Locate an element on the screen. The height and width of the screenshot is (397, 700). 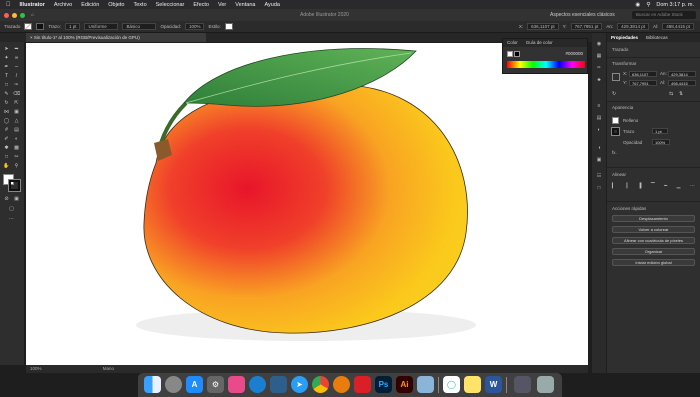
rotate-tool-icon: ↻ is located at coordinates (6, 103).